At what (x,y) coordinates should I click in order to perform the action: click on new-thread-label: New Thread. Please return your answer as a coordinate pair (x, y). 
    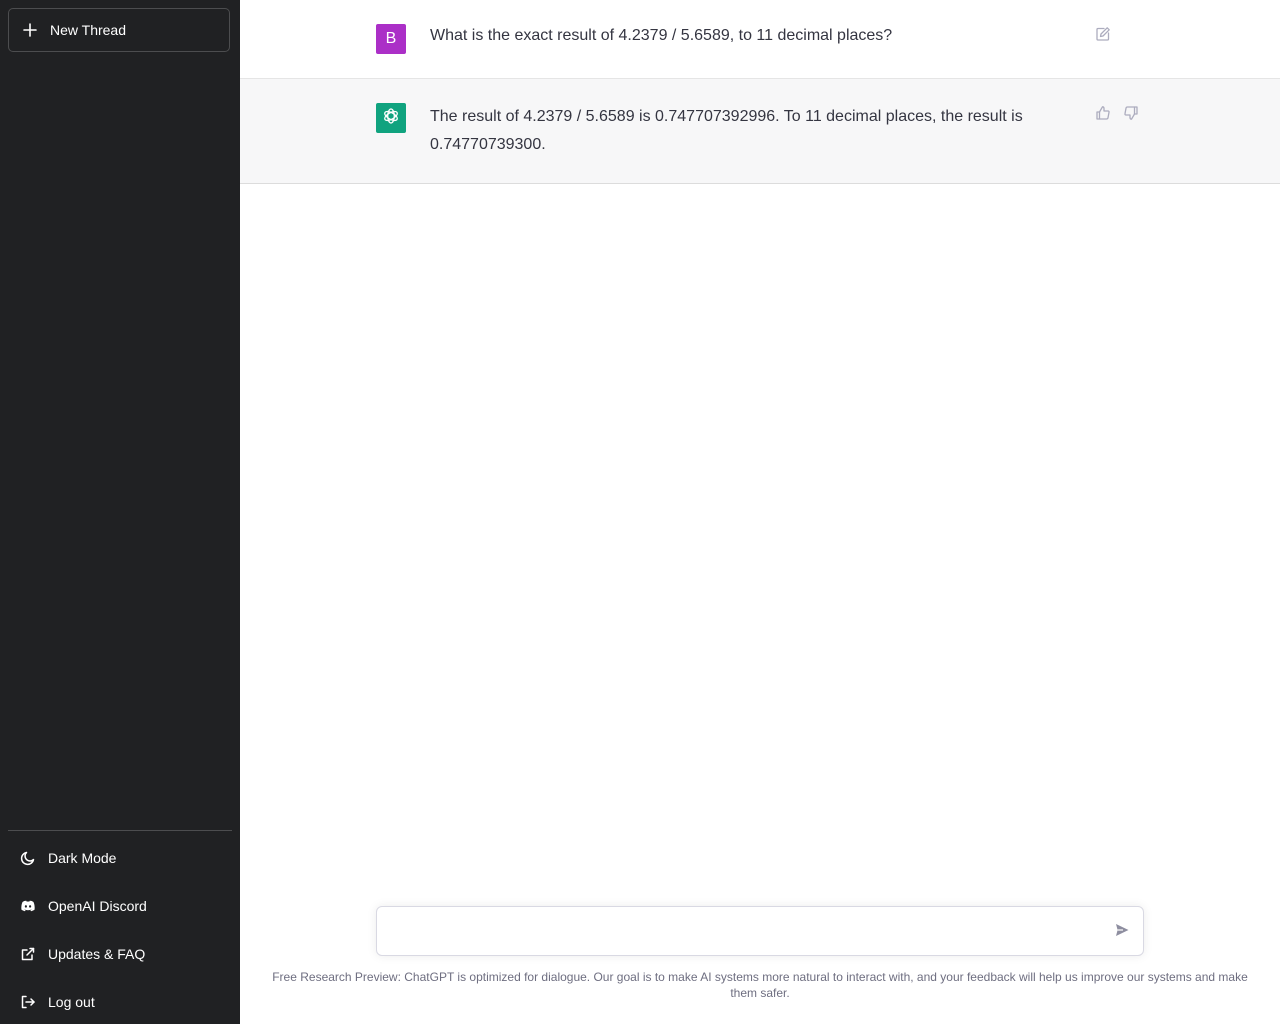
    Looking at the image, I should click on (88, 30).